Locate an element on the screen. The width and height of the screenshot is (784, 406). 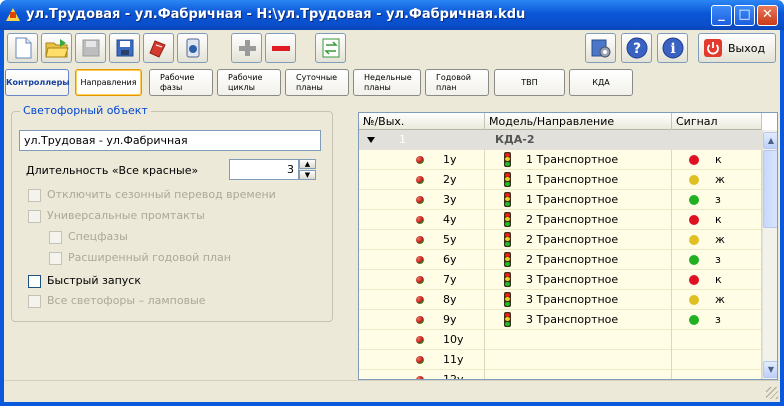
tab-kda: КДА is located at coordinates (601, 82).